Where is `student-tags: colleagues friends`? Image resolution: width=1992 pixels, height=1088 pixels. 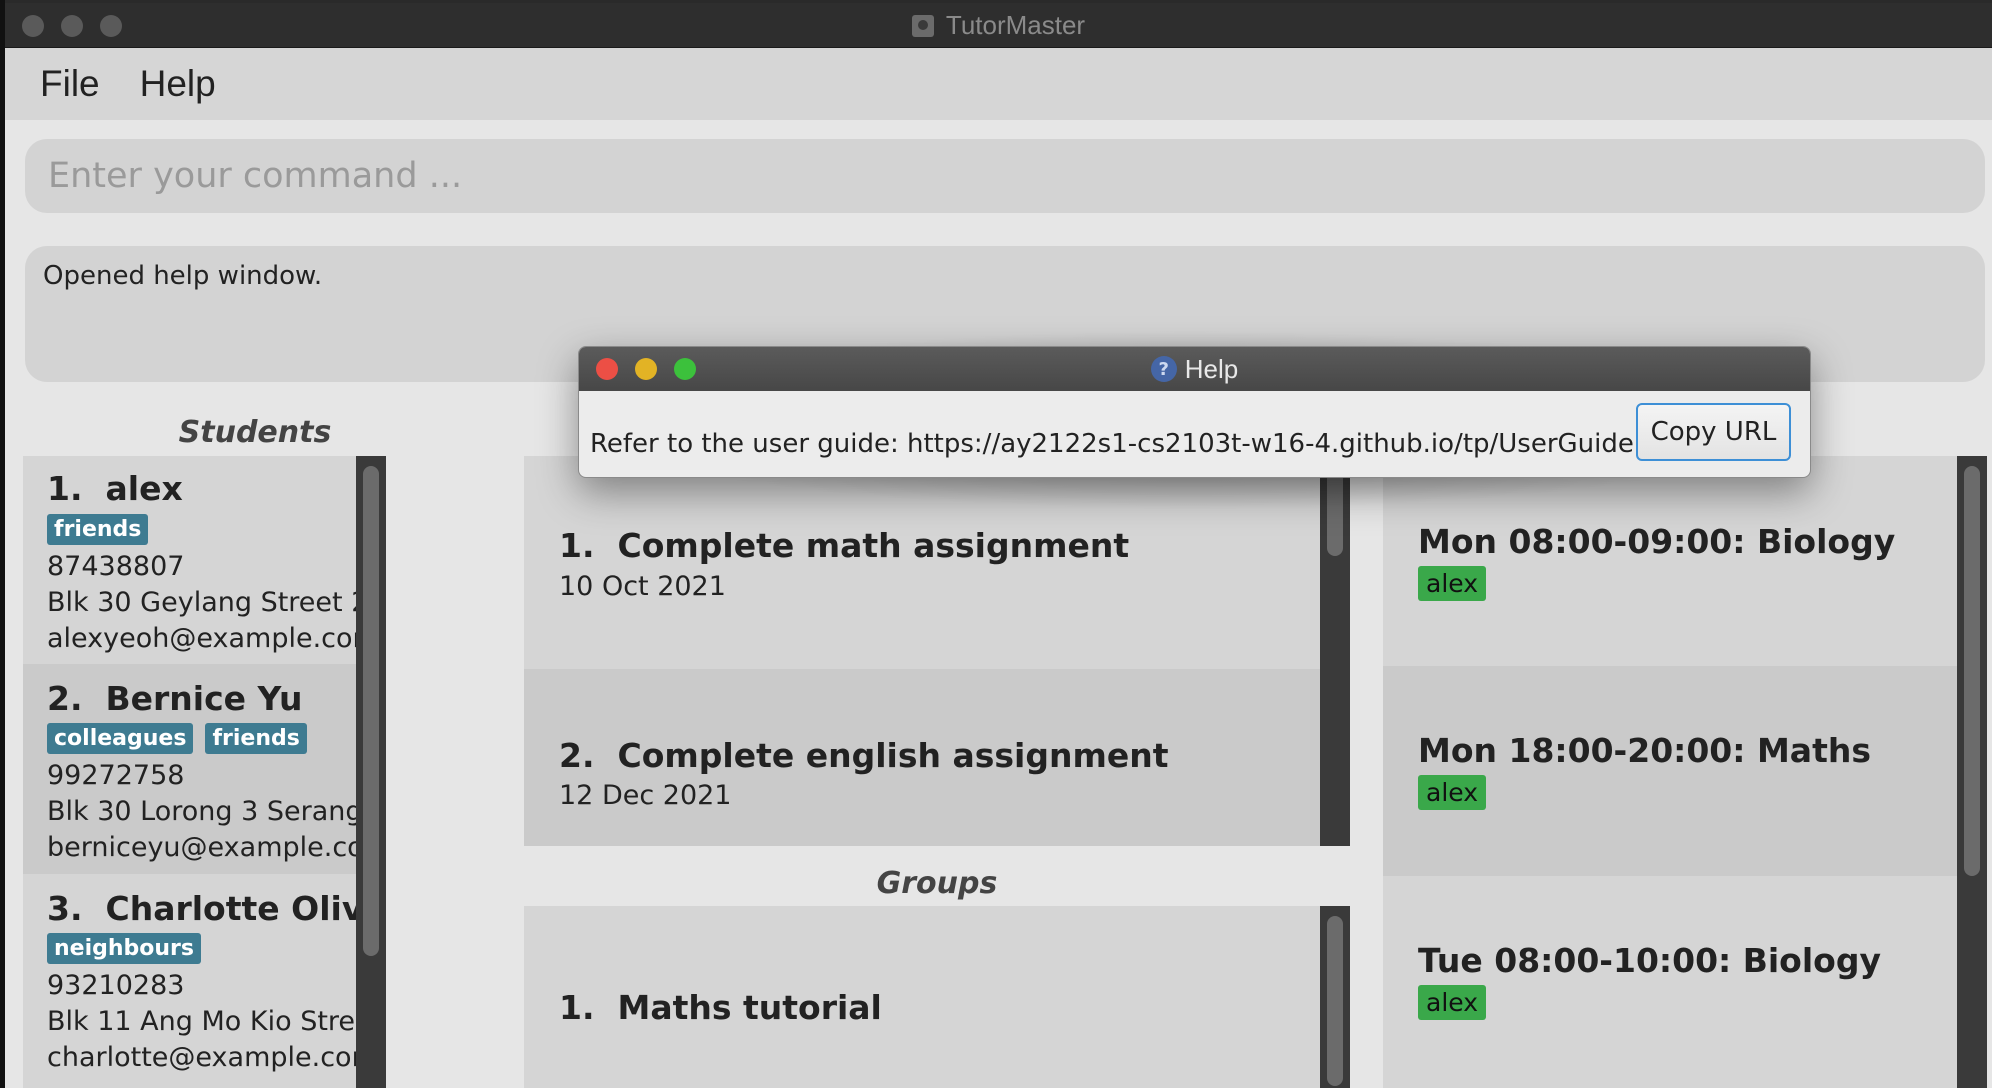
student-tags: colleagues friends is located at coordinates (177, 738).